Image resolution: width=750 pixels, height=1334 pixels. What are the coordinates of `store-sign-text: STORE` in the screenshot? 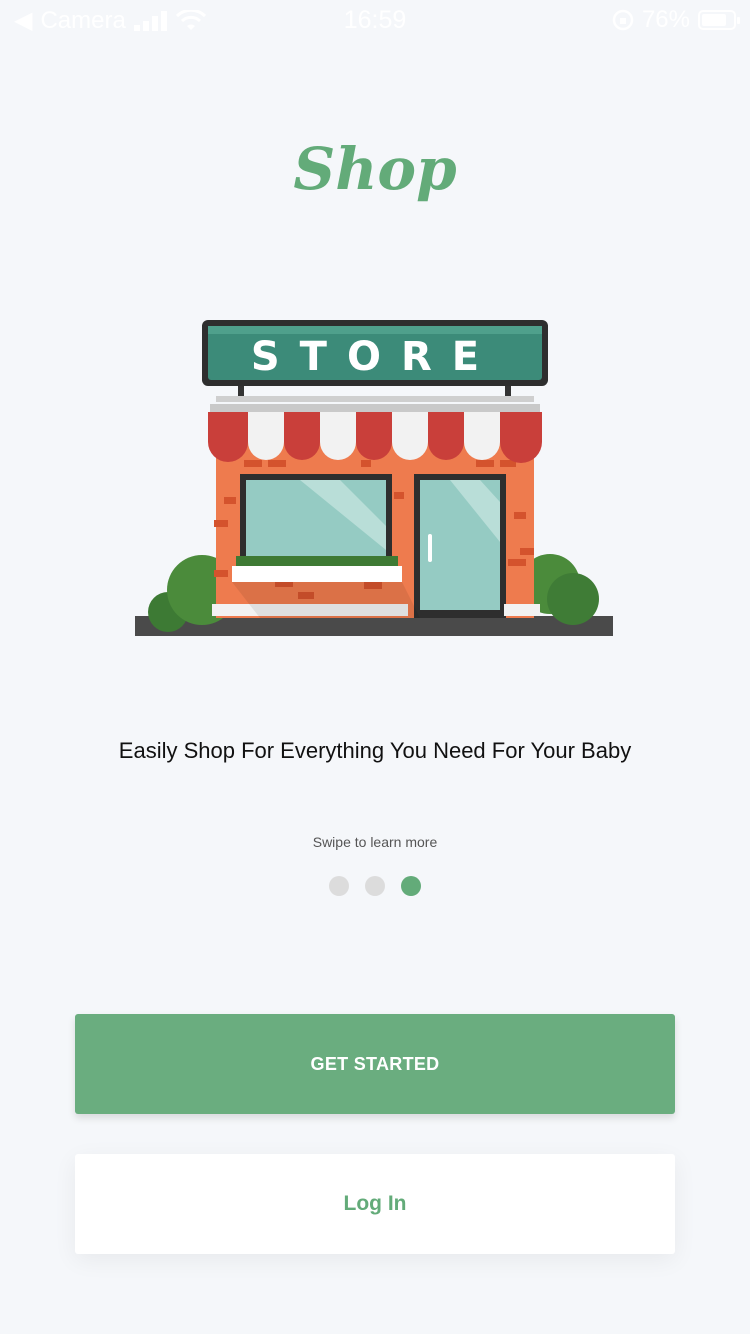 It's located at (375, 357).